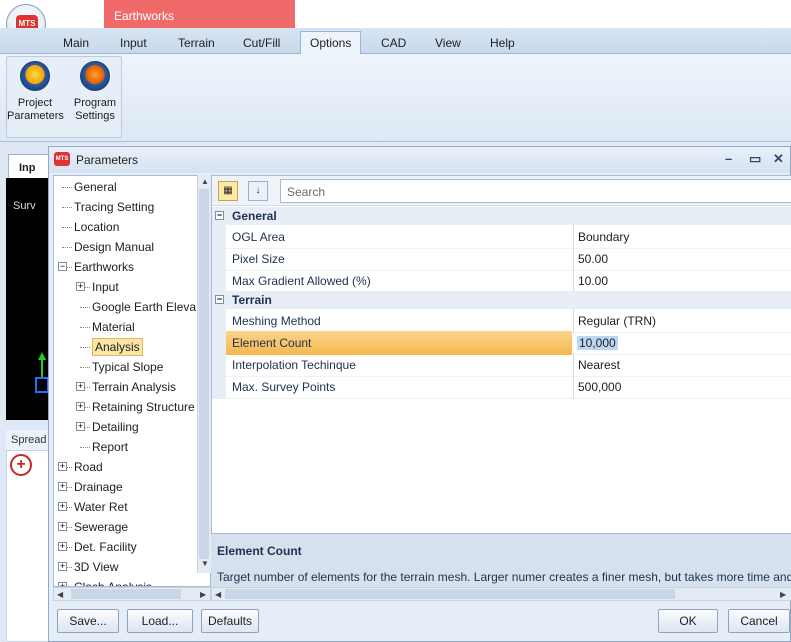  Describe the element at coordinates (301, 281) in the screenshot. I see `property-name: Max Gradient Allowed (%)` at that location.